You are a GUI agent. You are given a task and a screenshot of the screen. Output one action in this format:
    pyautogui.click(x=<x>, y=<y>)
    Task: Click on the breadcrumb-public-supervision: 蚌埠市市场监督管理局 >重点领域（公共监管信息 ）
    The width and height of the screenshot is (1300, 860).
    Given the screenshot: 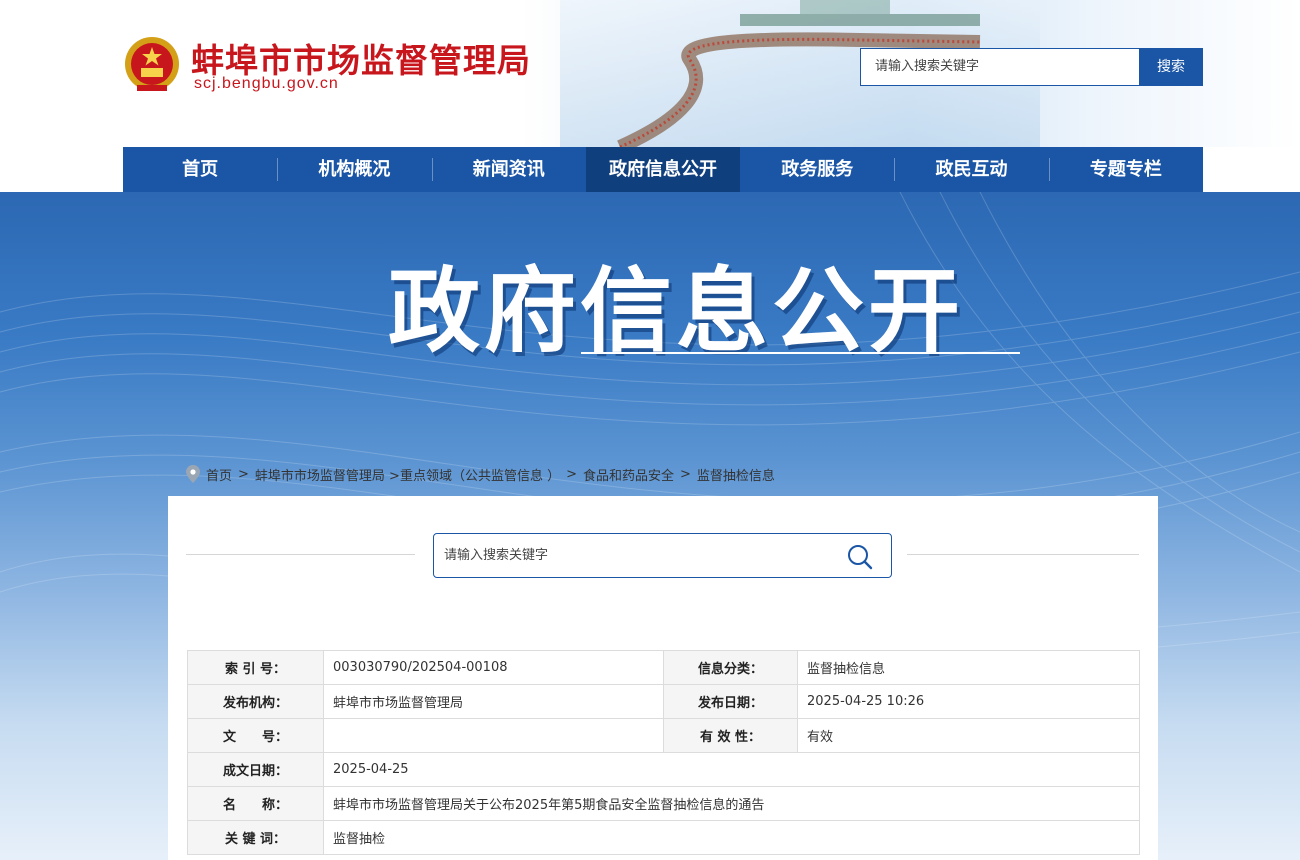 What is the action you would take?
    pyautogui.click(x=407, y=474)
    